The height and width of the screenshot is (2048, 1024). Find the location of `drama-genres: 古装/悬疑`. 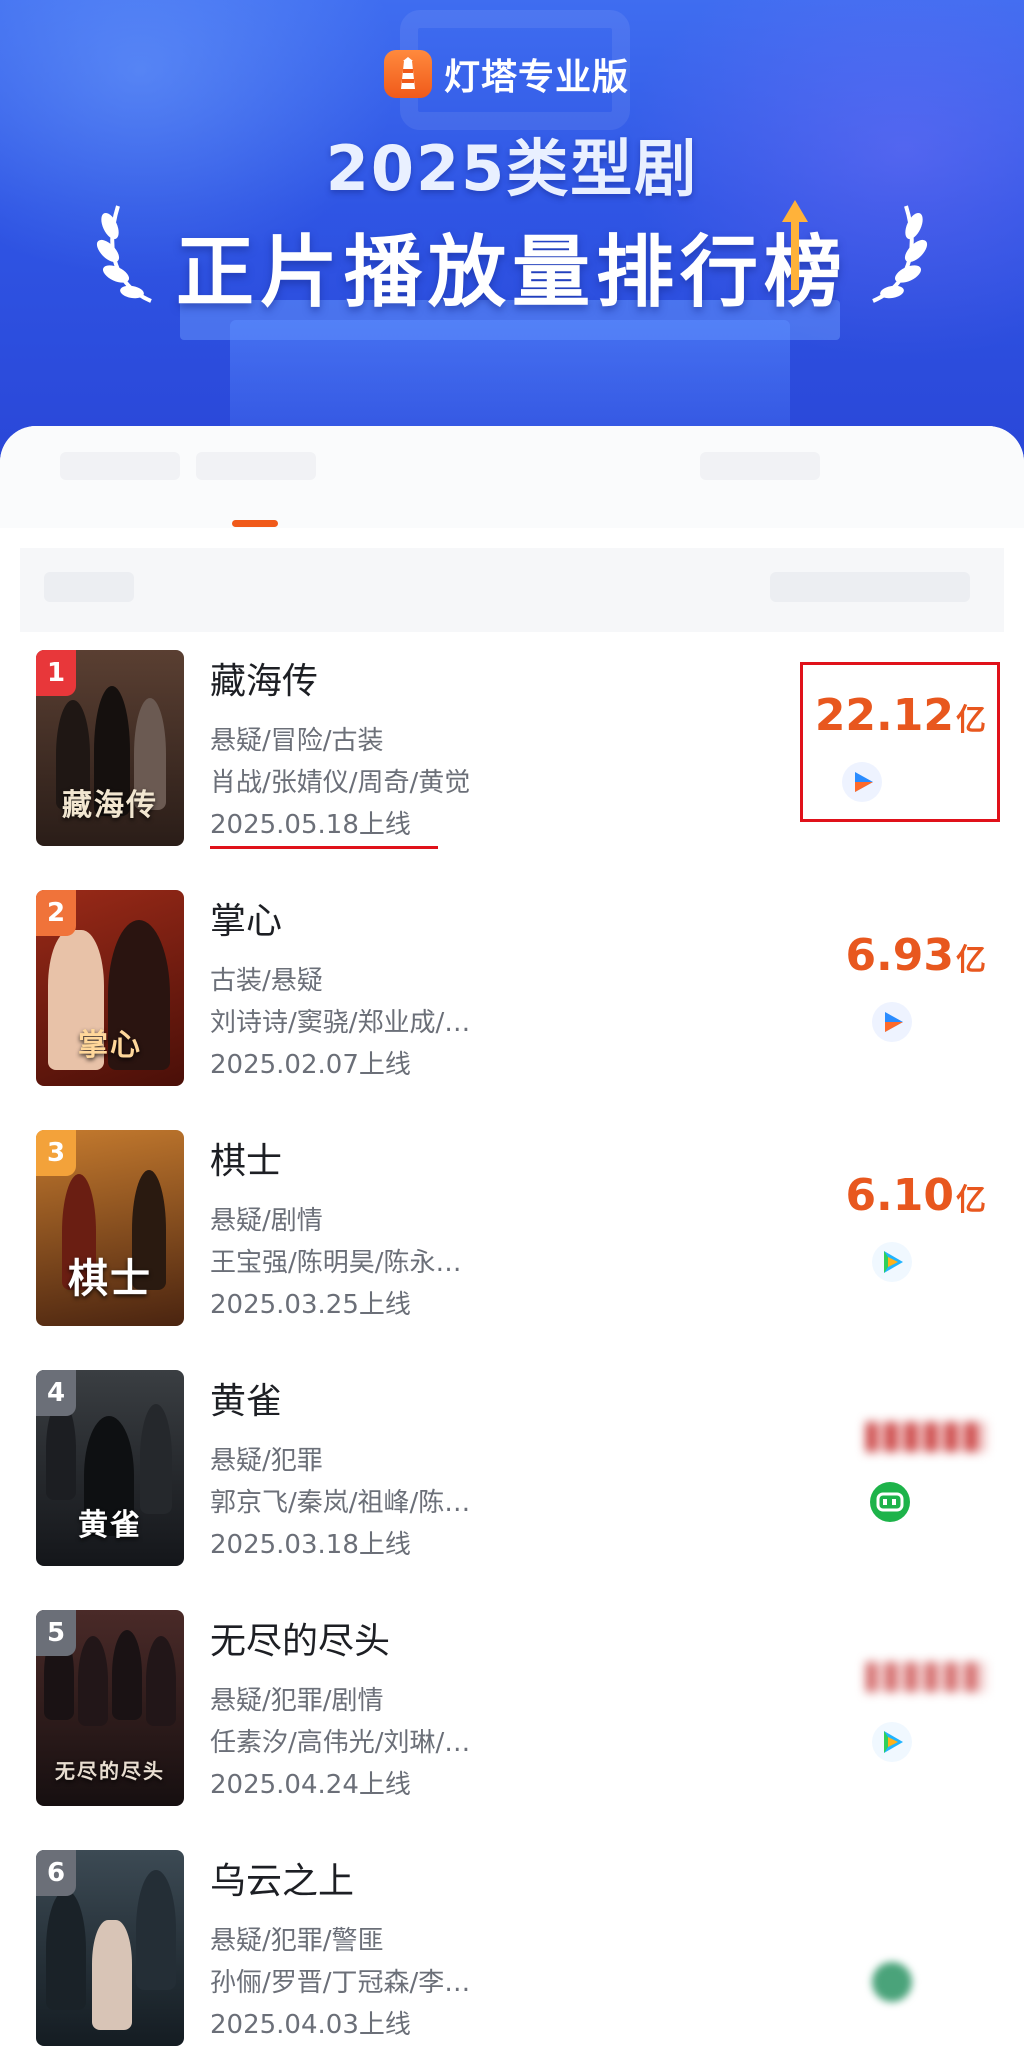

drama-genres: 古装/悬疑 is located at coordinates (266, 981).